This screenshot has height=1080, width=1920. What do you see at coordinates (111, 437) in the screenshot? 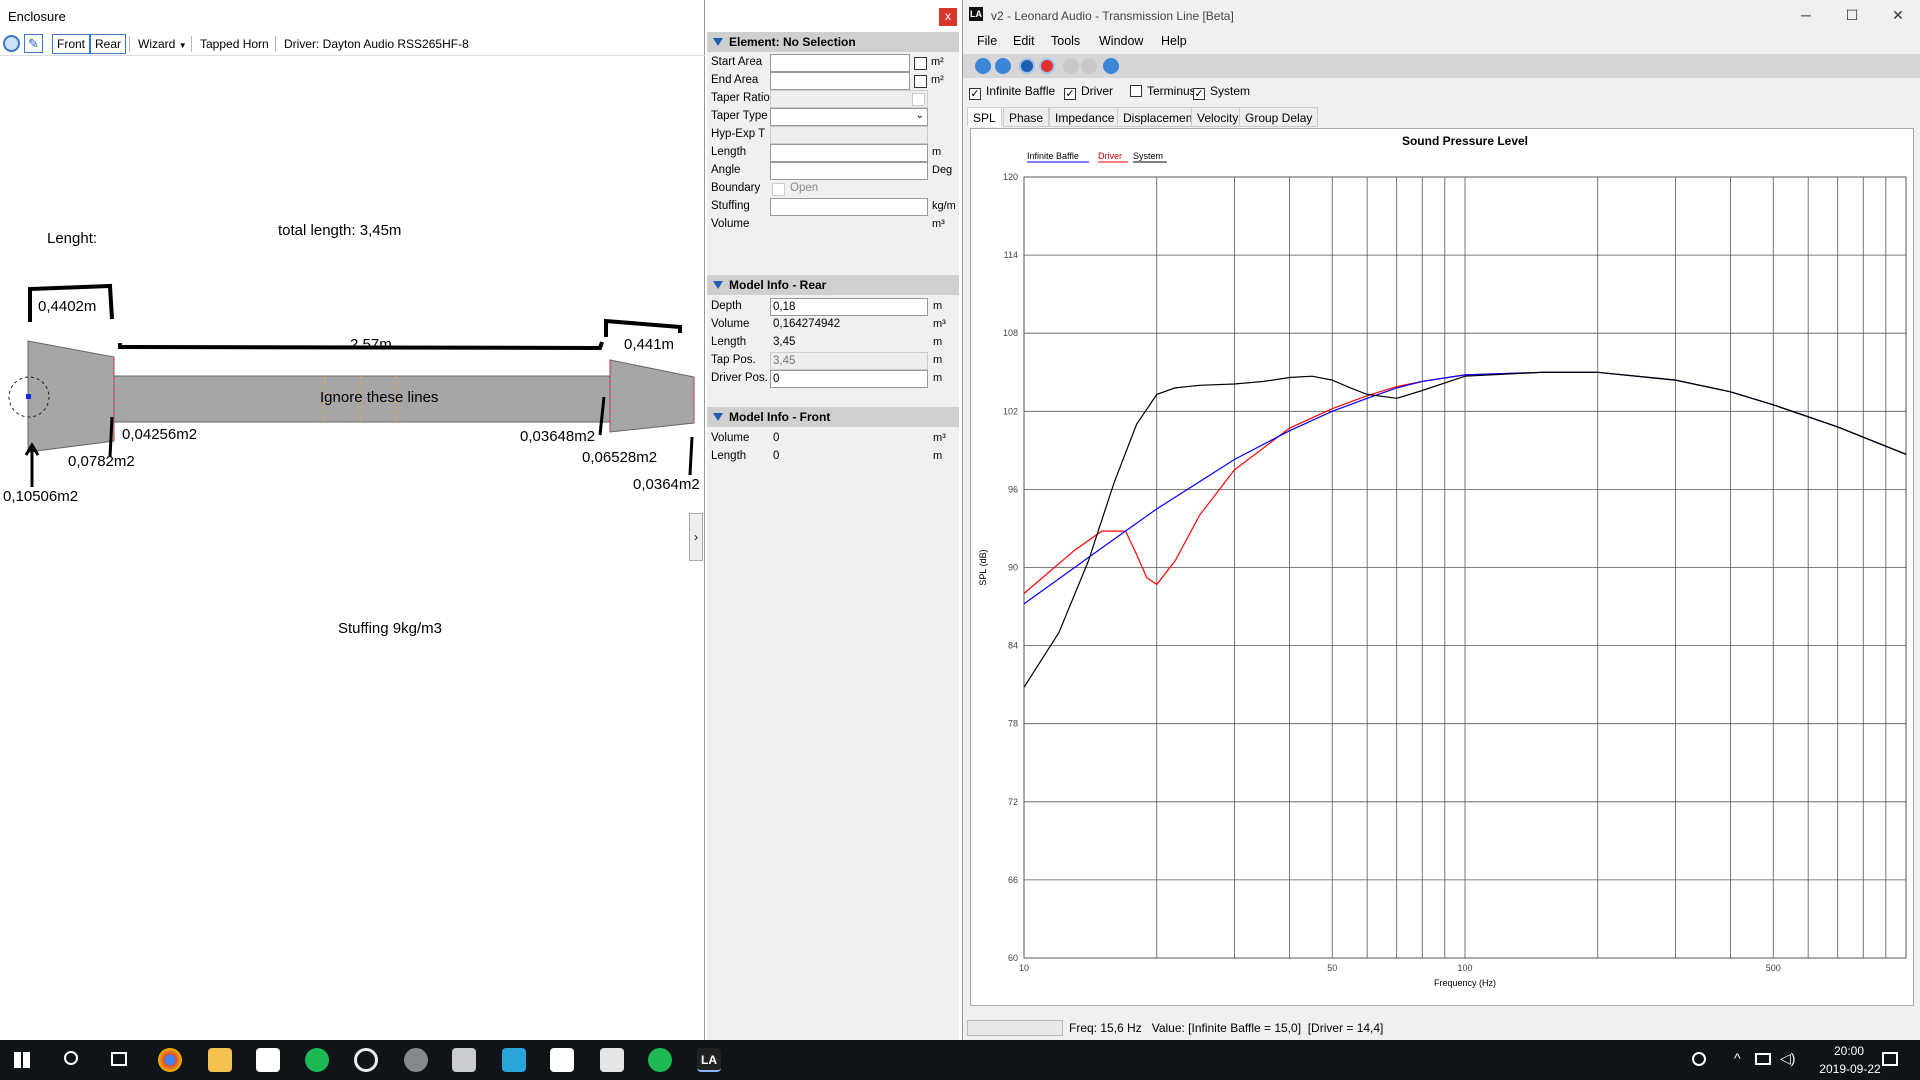
I see `arrow-a2` at bounding box center [111, 437].